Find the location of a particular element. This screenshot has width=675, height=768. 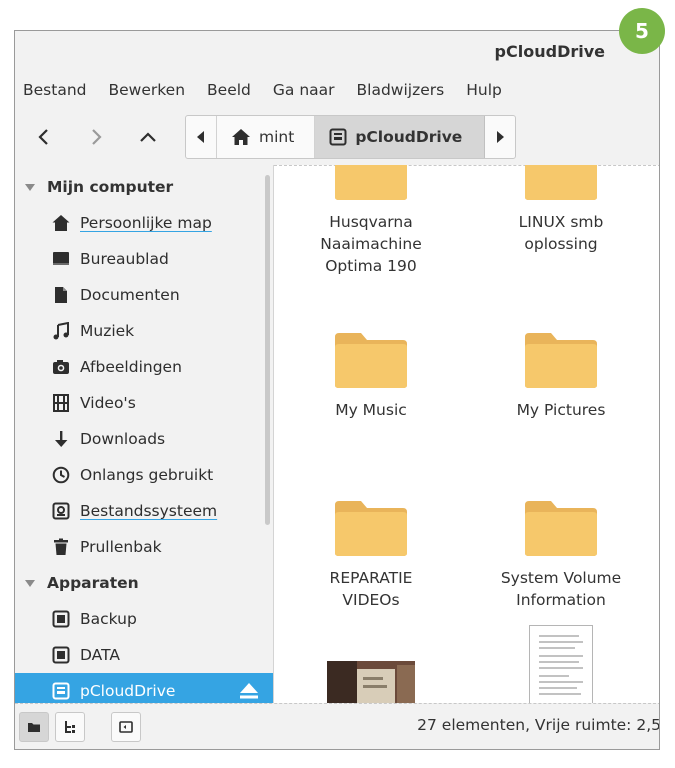

sidebar-heading-label: Mijn computer is located at coordinates (110, 187).